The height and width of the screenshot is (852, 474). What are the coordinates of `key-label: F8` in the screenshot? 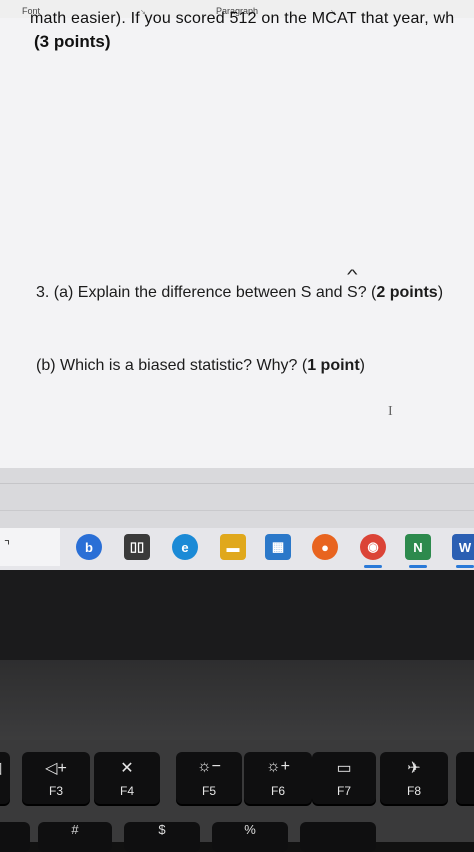 It's located at (413, 791).